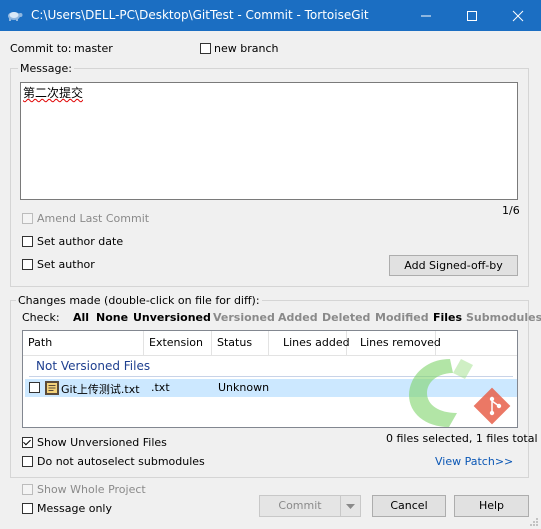  I want to click on set-author-checkbox, so click(27, 264).